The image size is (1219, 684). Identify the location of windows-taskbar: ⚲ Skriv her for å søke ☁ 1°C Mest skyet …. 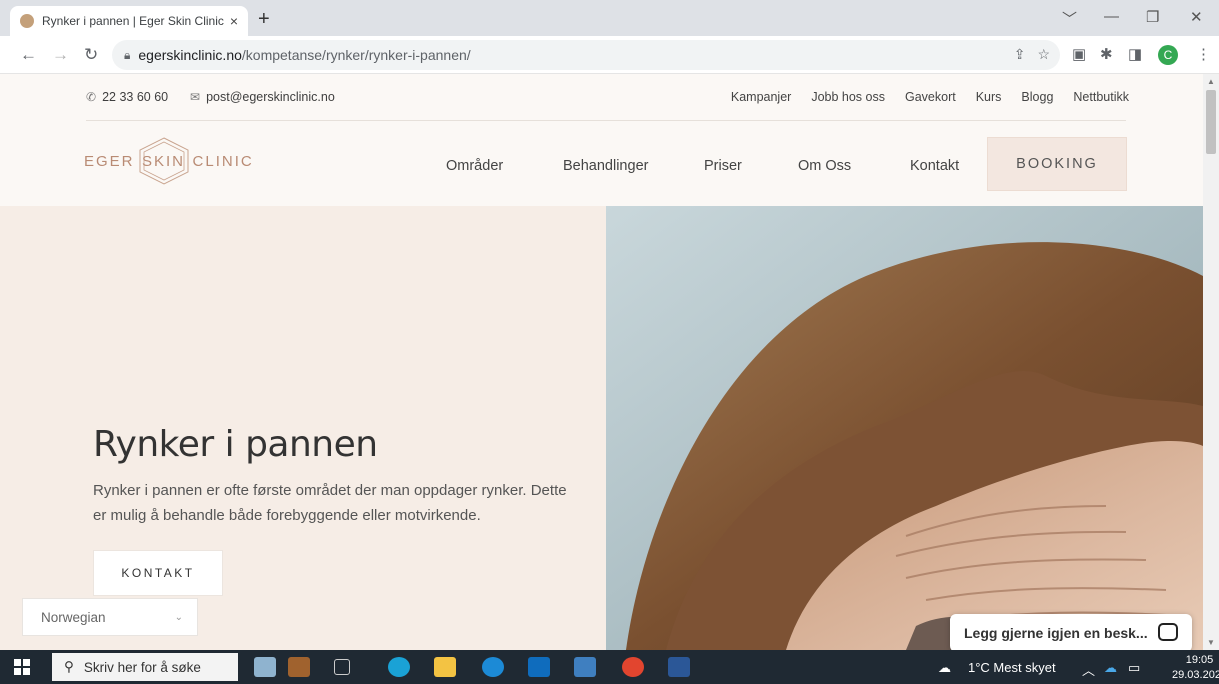
(609, 667).